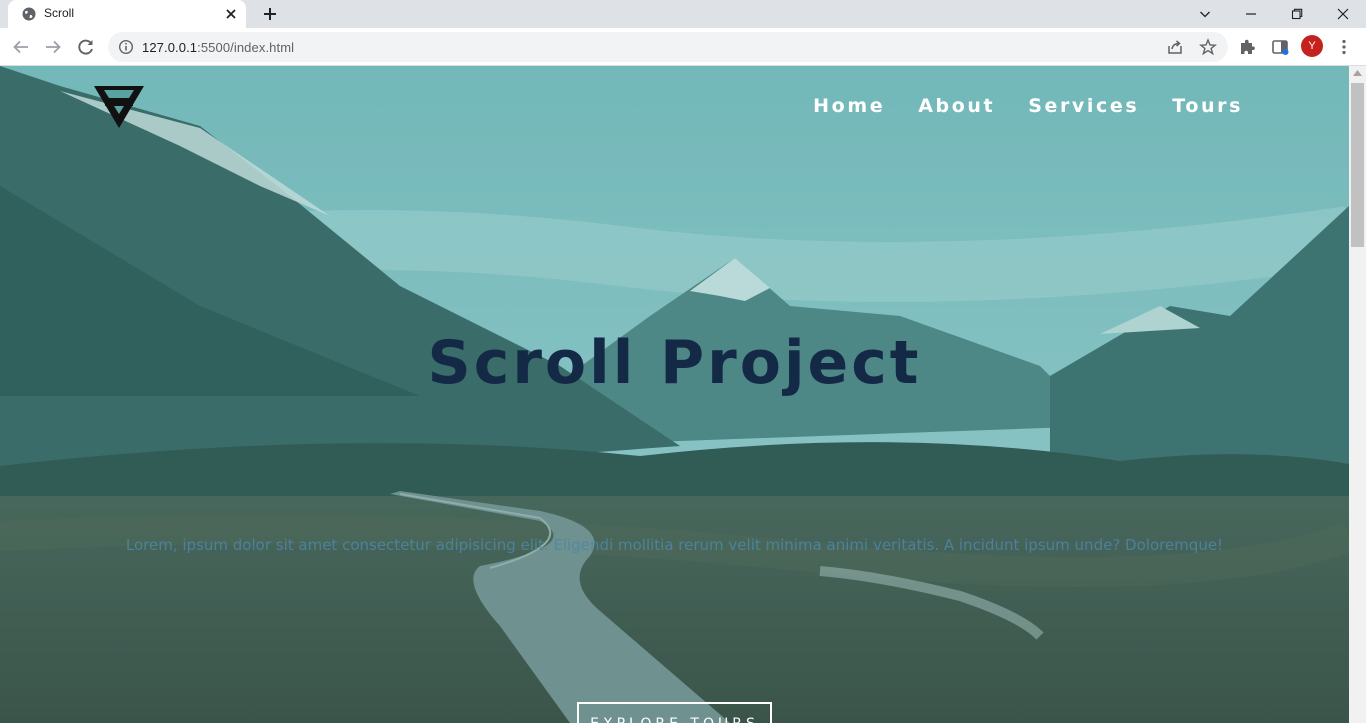 The image size is (1366, 723). I want to click on site-logo, so click(119, 107).